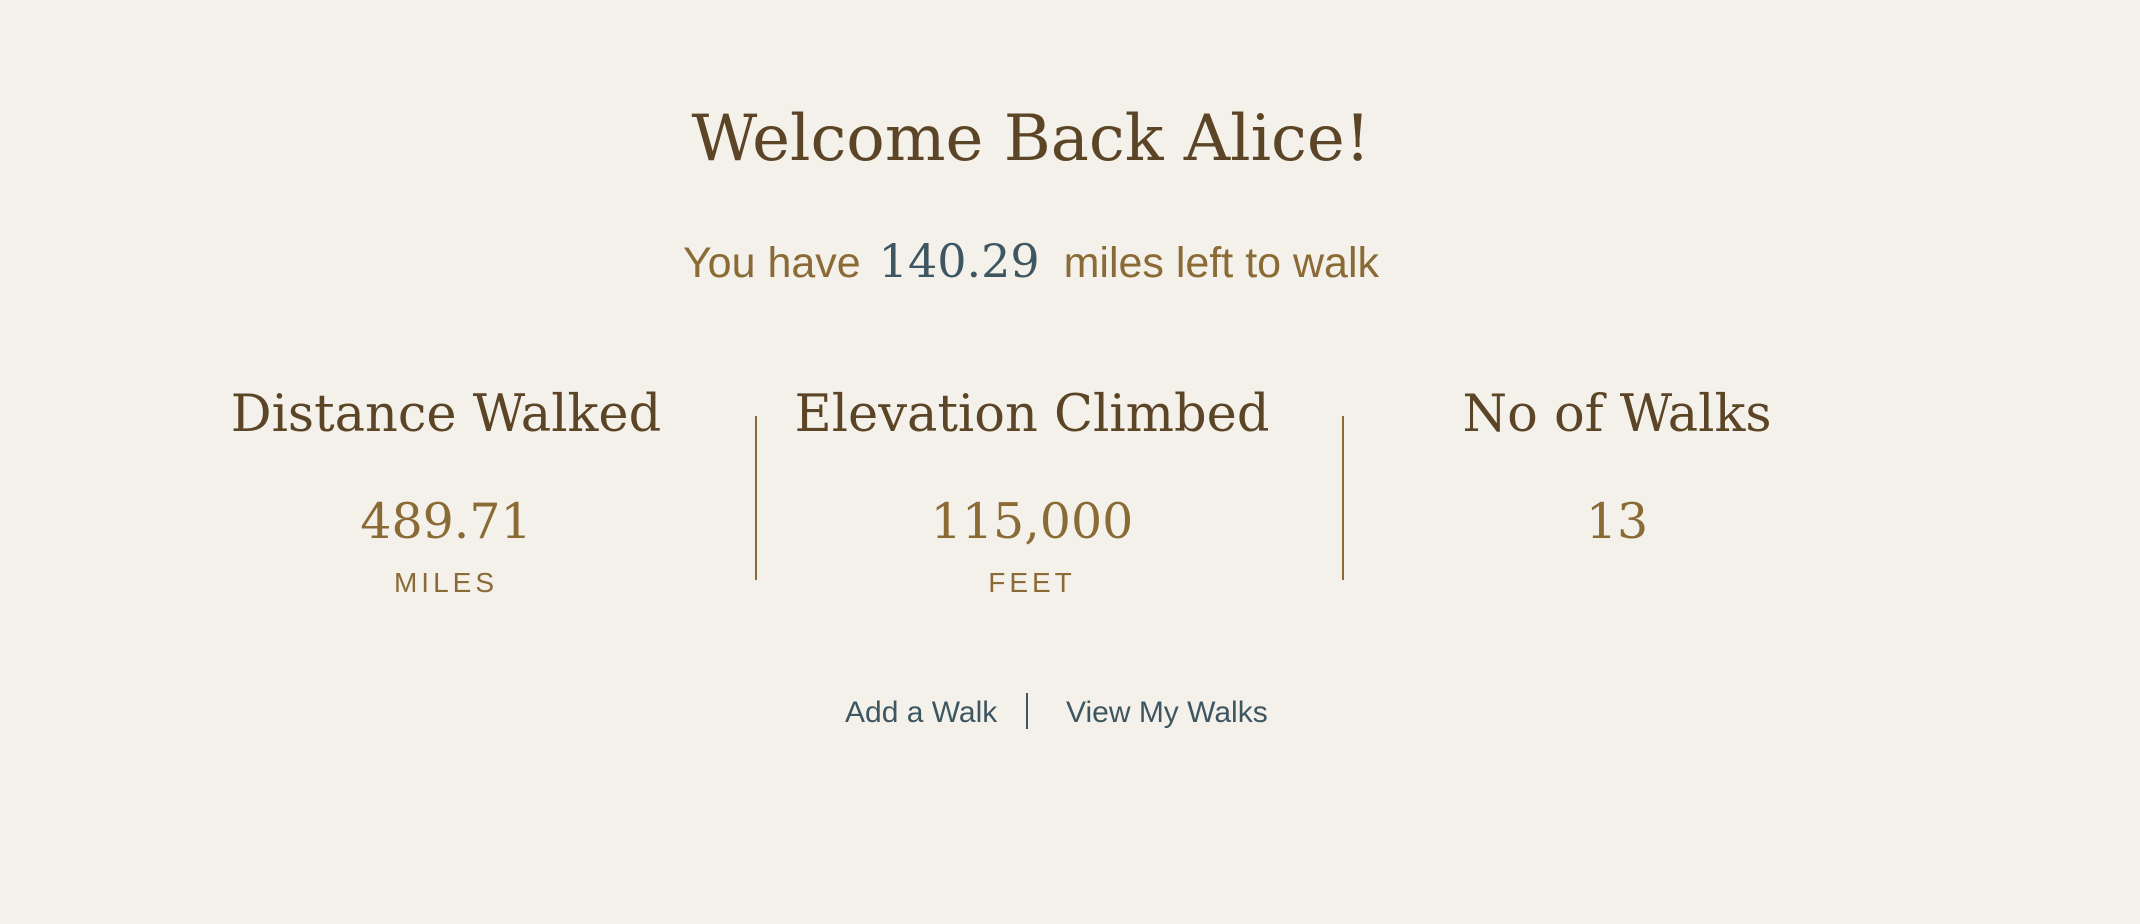 Image resolution: width=2140 pixels, height=924 pixels. Describe the element at coordinates (1032, 489) in the screenshot. I see `stat-elevation-climbed: Elevation Climbed 115,000 FEET` at that location.